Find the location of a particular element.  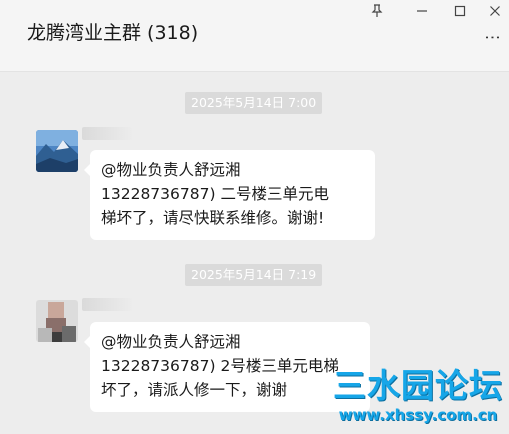

pin-icon is located at coordinates (377, 11).